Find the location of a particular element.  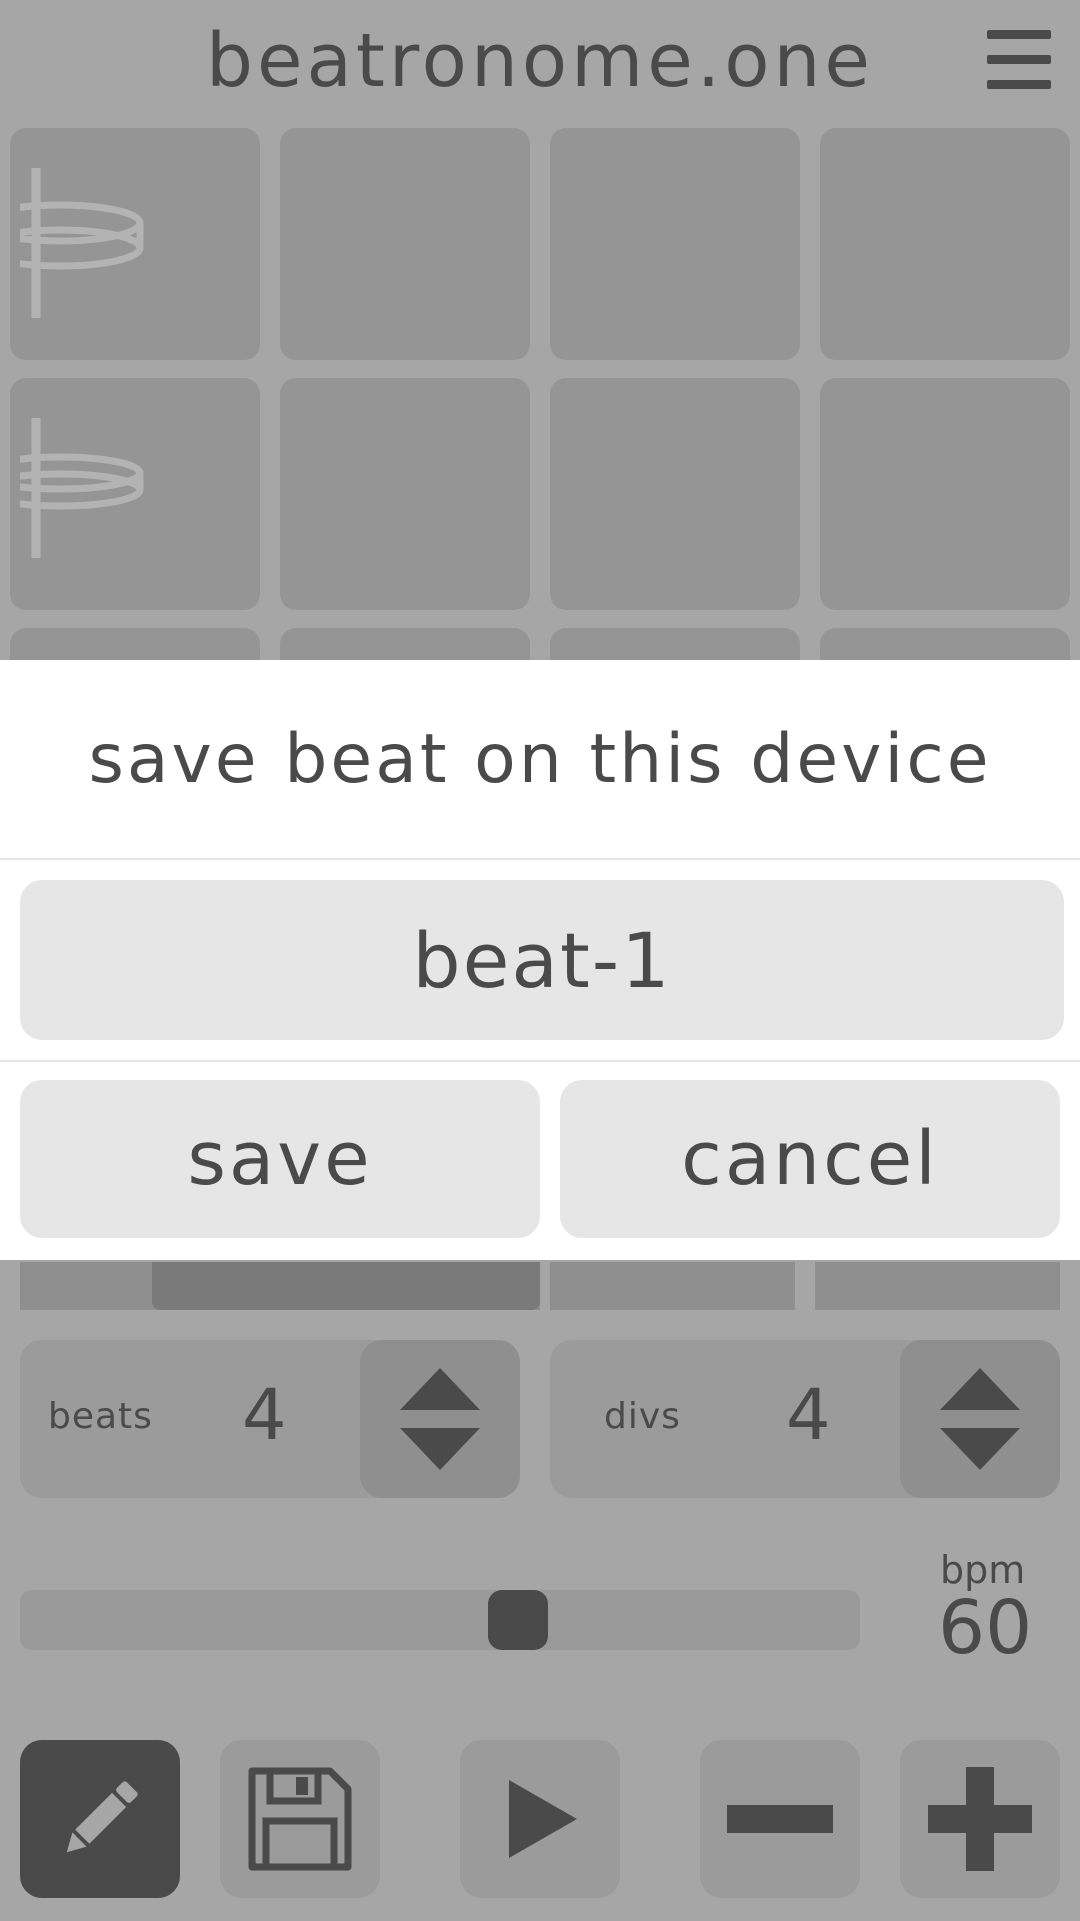

plus-icon is located at coordinates (980, 1819).